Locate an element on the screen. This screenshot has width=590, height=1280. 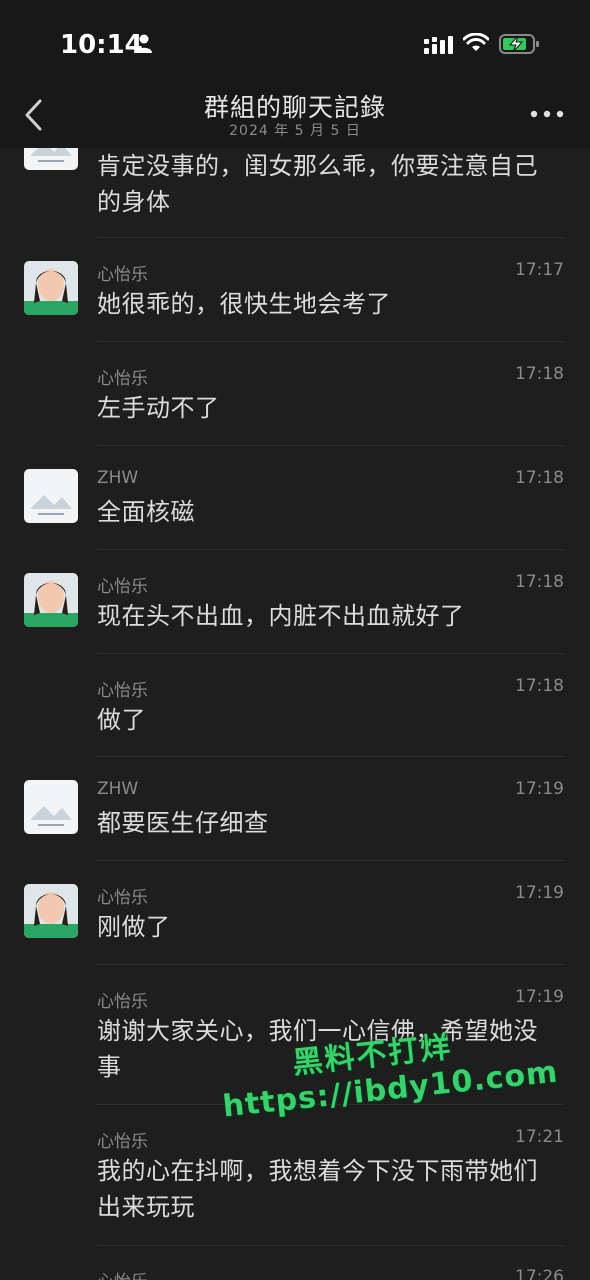
page-subtitle-date: 2024 年 5 月 5 日 is located at coordinates (295, 131).